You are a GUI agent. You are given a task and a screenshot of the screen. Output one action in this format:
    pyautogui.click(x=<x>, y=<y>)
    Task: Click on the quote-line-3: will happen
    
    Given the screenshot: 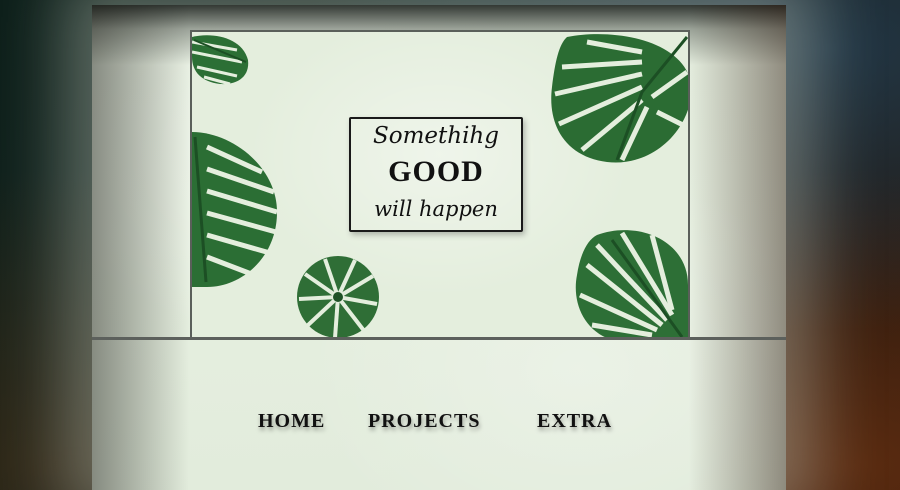 What is the action you would take?
    pyautogui.click(x=436, y=209)
    